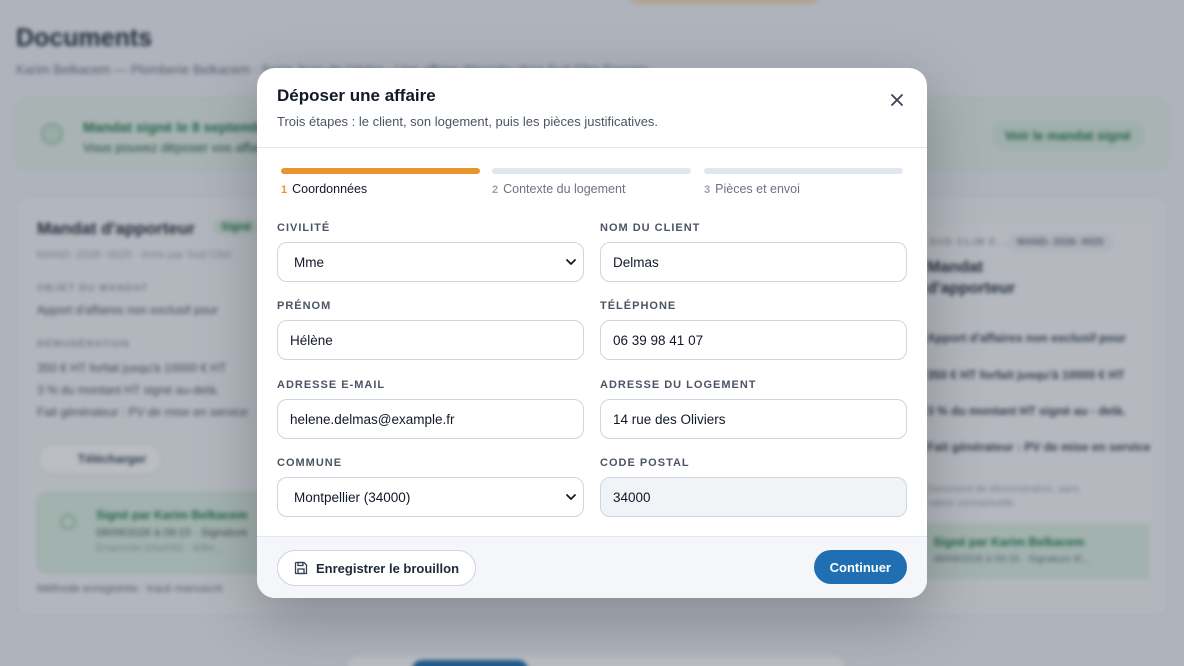  Describe the element at coordinates (352, 497) in the screenshot. I see `commune-value: Montpellier (34000)` at that location.